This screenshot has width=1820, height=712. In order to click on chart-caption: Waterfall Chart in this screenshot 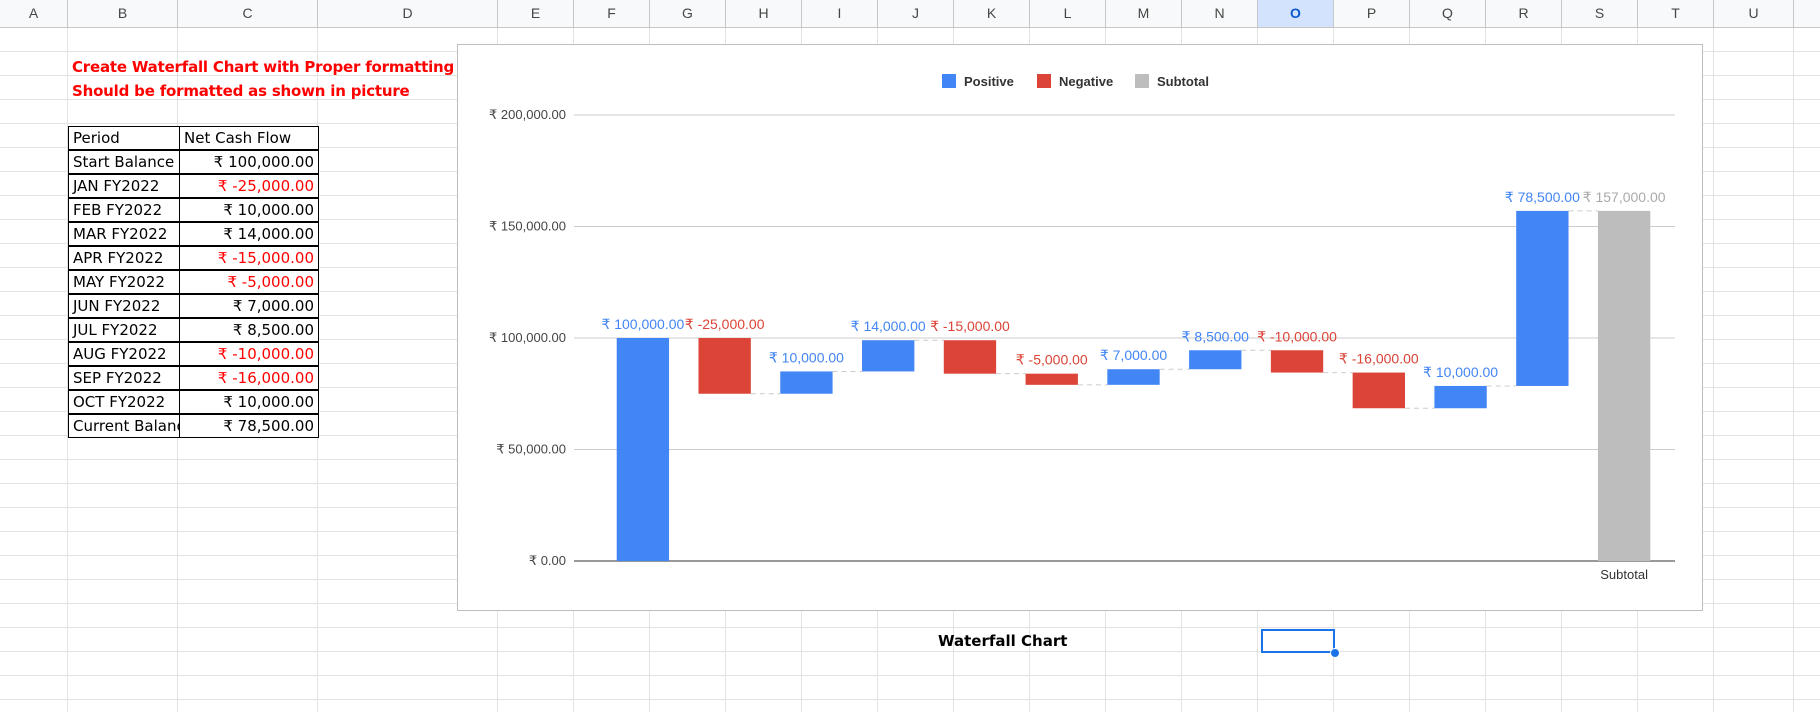, I will do `click(1002, 641)`.